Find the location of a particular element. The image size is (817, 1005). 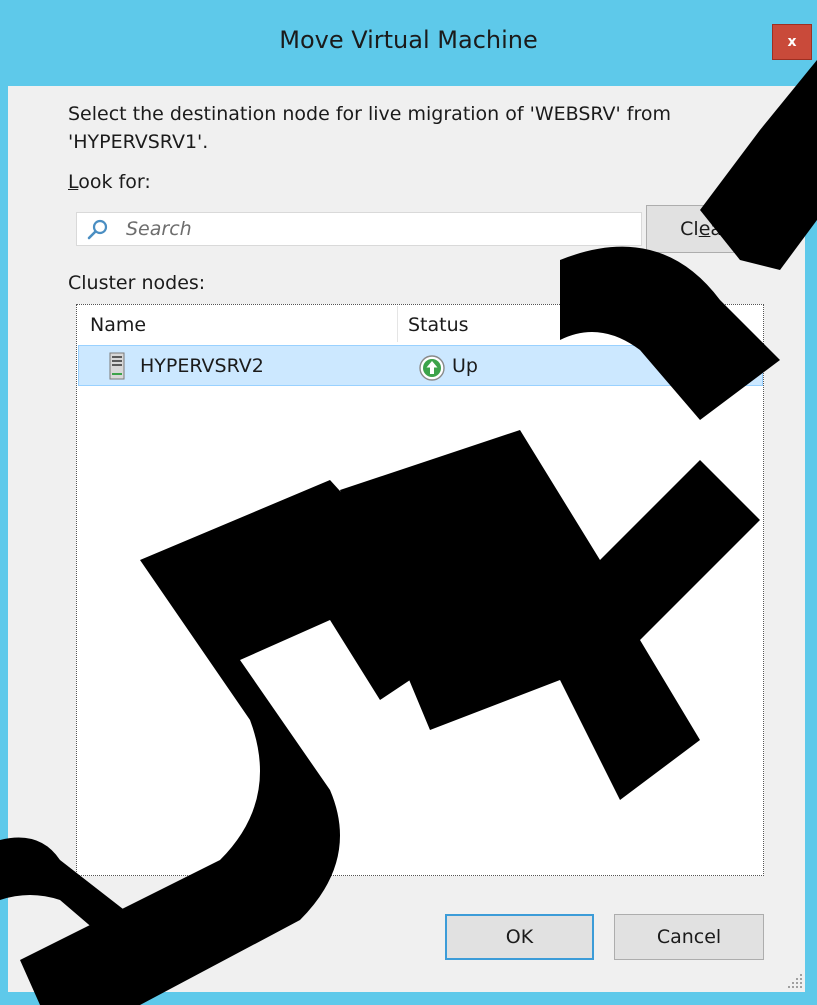

clear-button: Clear is located at coordinates (705, 229).